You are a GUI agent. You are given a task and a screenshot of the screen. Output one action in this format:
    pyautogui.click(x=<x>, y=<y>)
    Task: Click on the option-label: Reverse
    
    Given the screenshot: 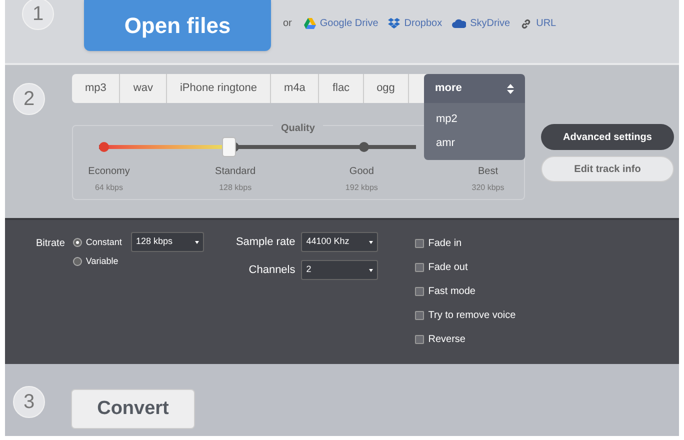 What is the action you would take?
    pyautogui.click(x=447, y=339)
    